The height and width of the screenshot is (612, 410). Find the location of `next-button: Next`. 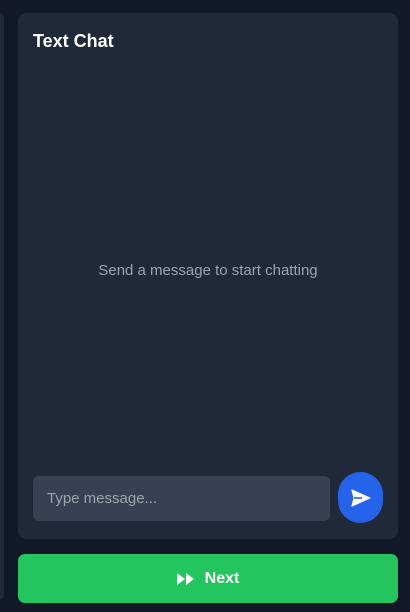

next-button: Next is located at coordinates (208, 578).